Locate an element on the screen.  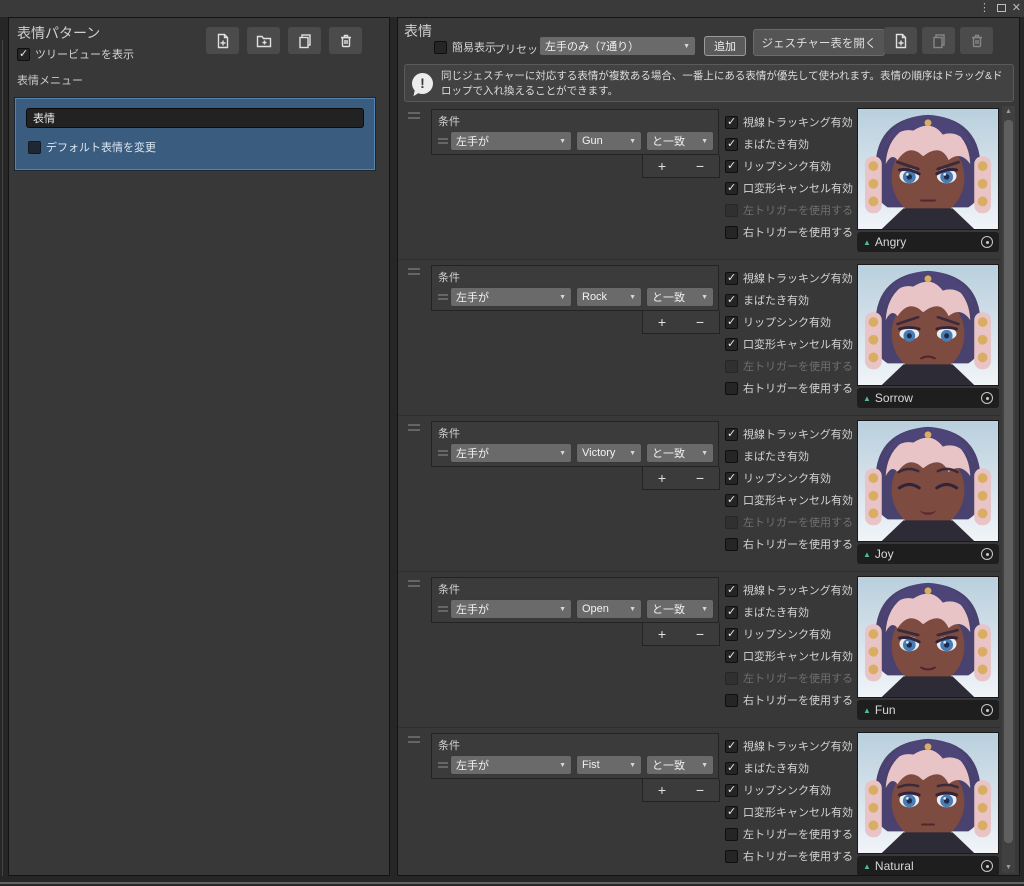
expression-name-input is located at coordinates (195, 118).